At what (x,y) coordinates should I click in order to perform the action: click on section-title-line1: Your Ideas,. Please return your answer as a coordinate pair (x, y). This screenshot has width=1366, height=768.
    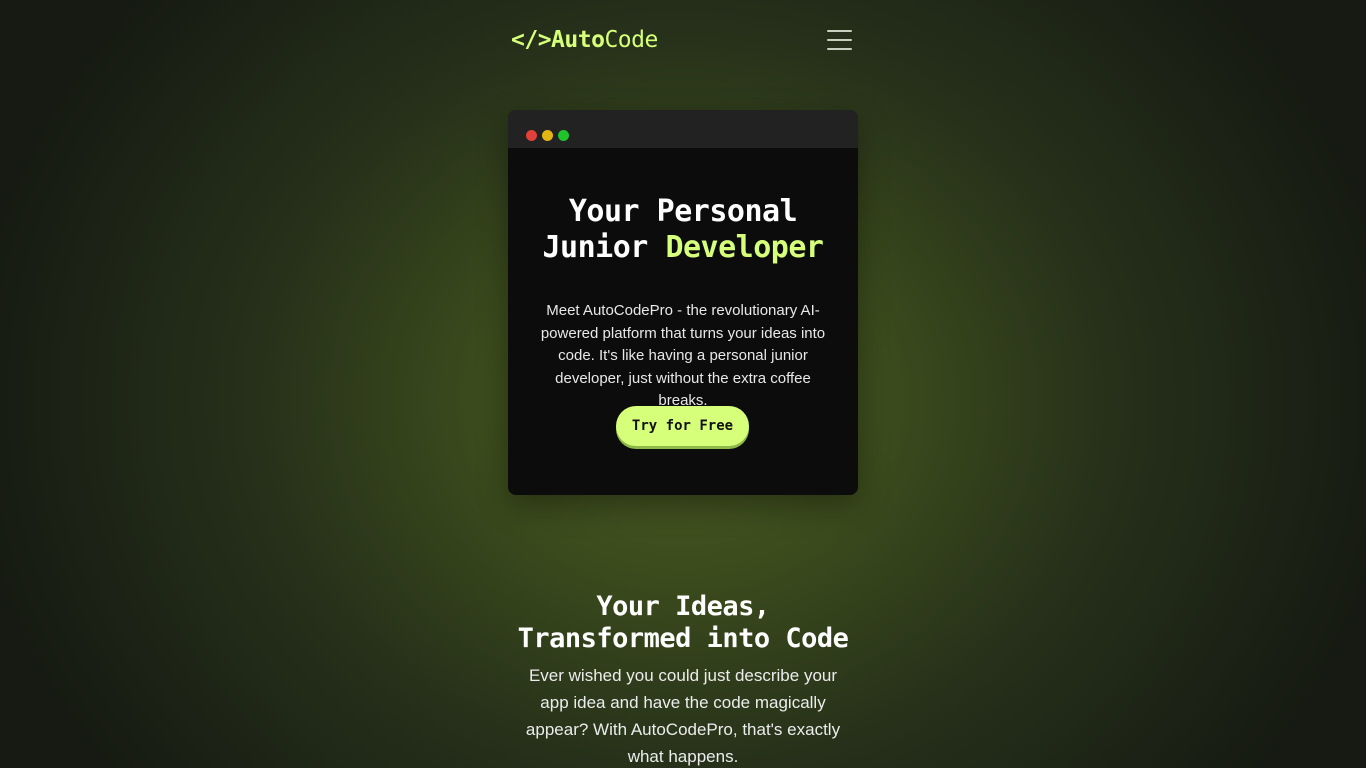
    Looking at the image, I should click on (683, 606).